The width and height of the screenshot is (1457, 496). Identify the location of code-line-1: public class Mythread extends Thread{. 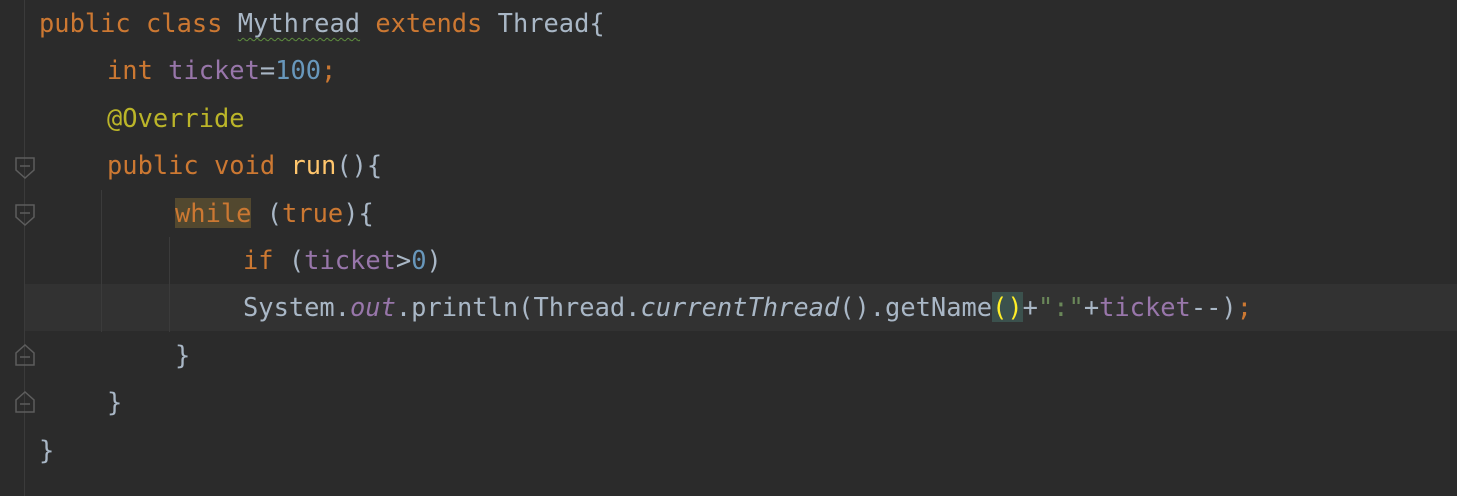
(322, 23).